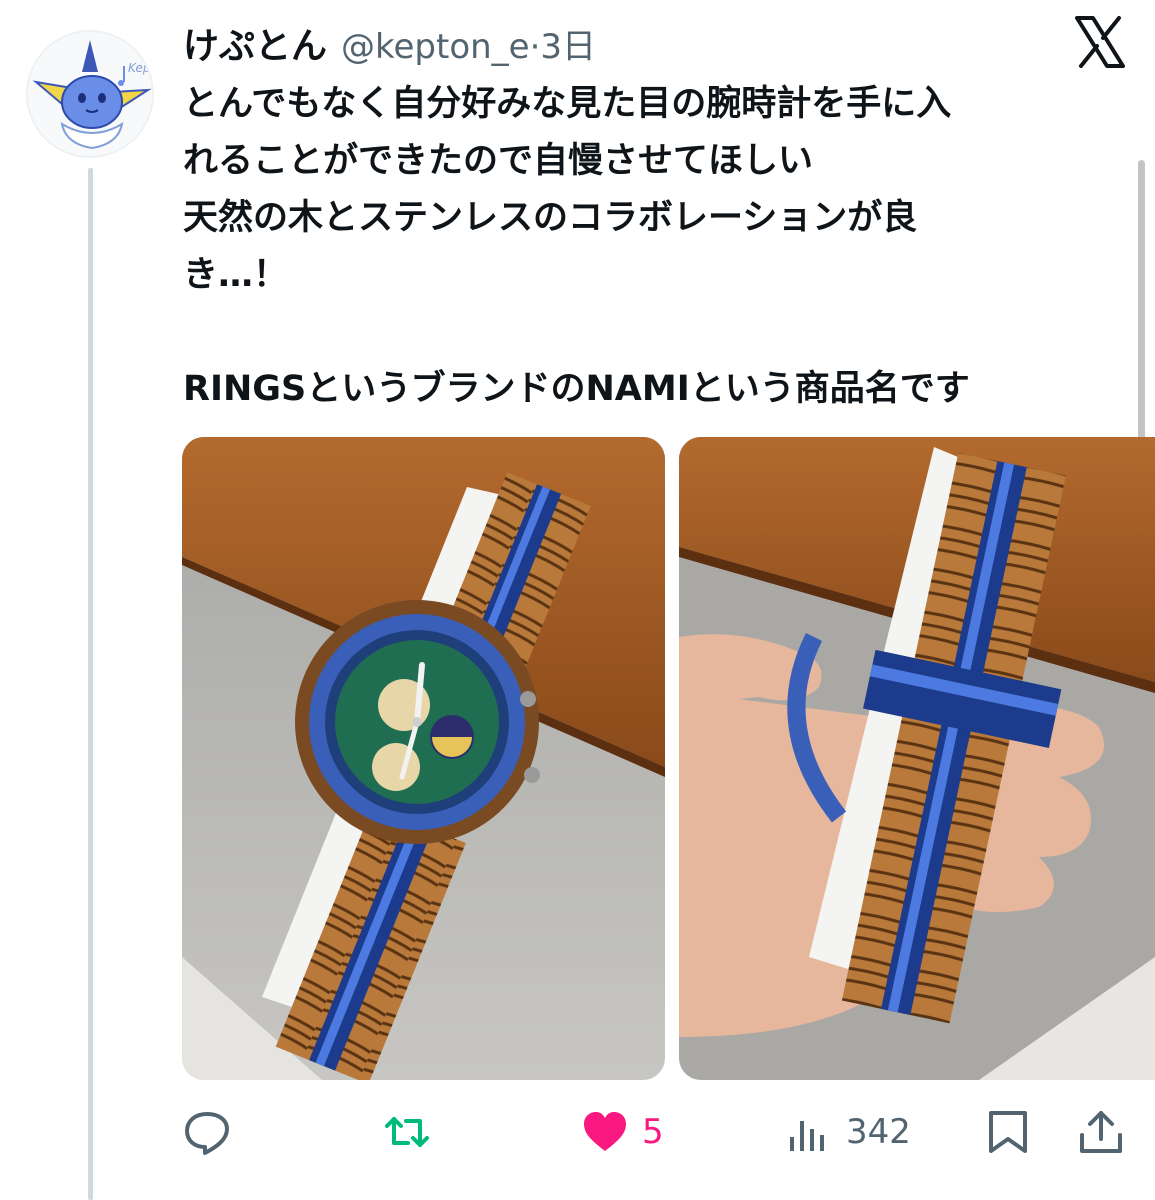  I want to click on tweet-text-line, so click(648, 332).